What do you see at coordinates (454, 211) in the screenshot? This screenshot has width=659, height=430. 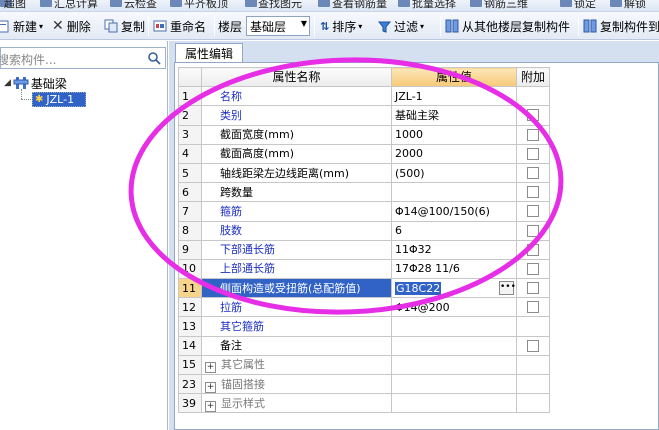 I see `property-value-cell: Φ14@100/150(6)` at bounding box center [454, 211].